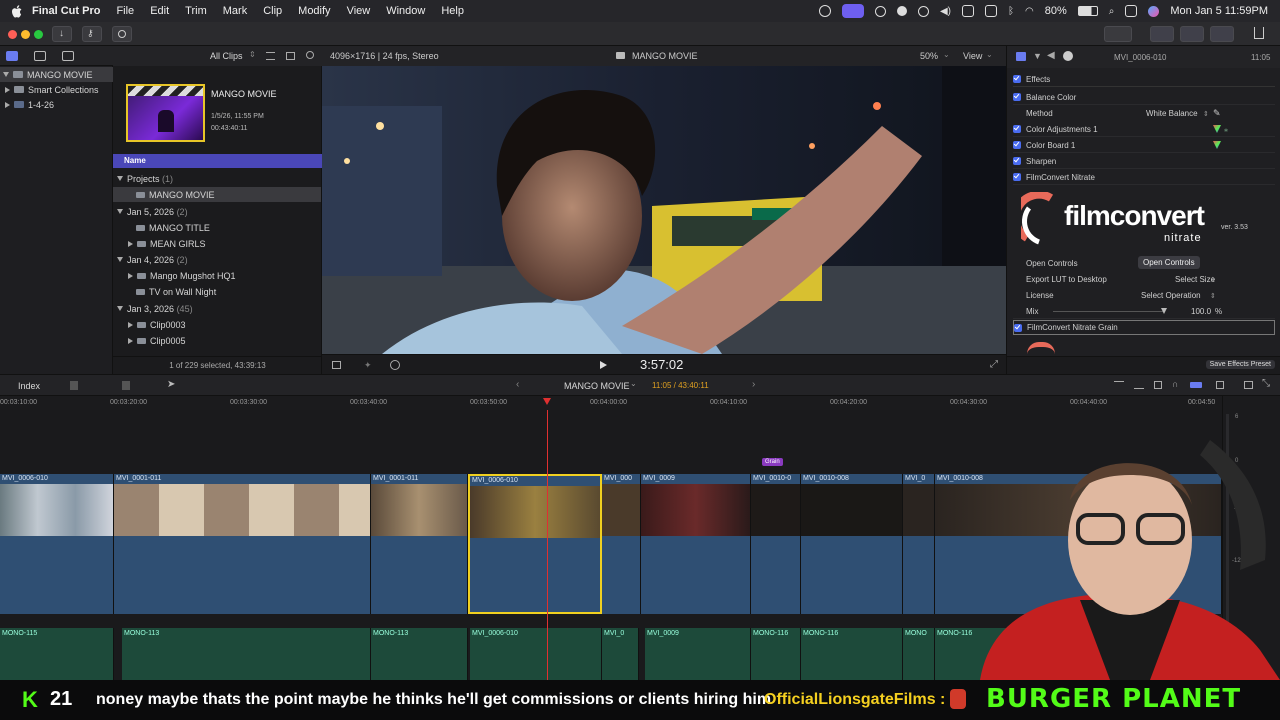 Image resolution: width=1280 pixels, height=720 pixels. I want to click on timeline-clip: MVI_0006-010, so click(57, 544).